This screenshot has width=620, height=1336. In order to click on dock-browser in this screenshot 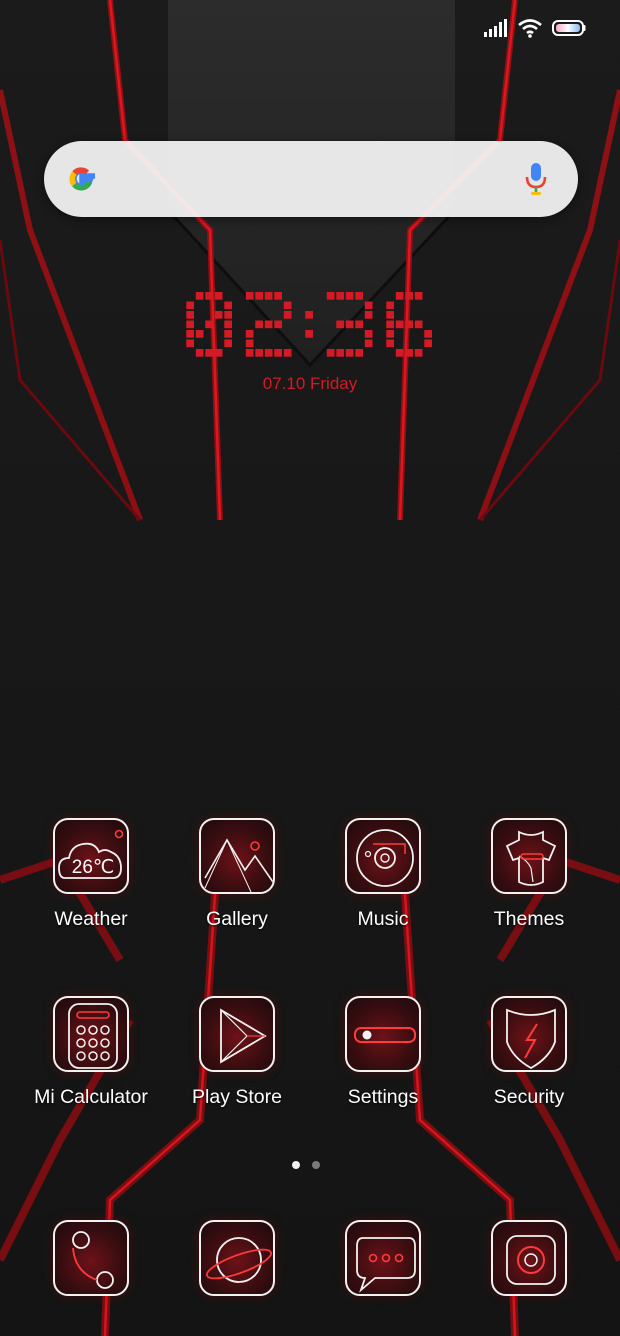, I will do `click(237, 1258)`.